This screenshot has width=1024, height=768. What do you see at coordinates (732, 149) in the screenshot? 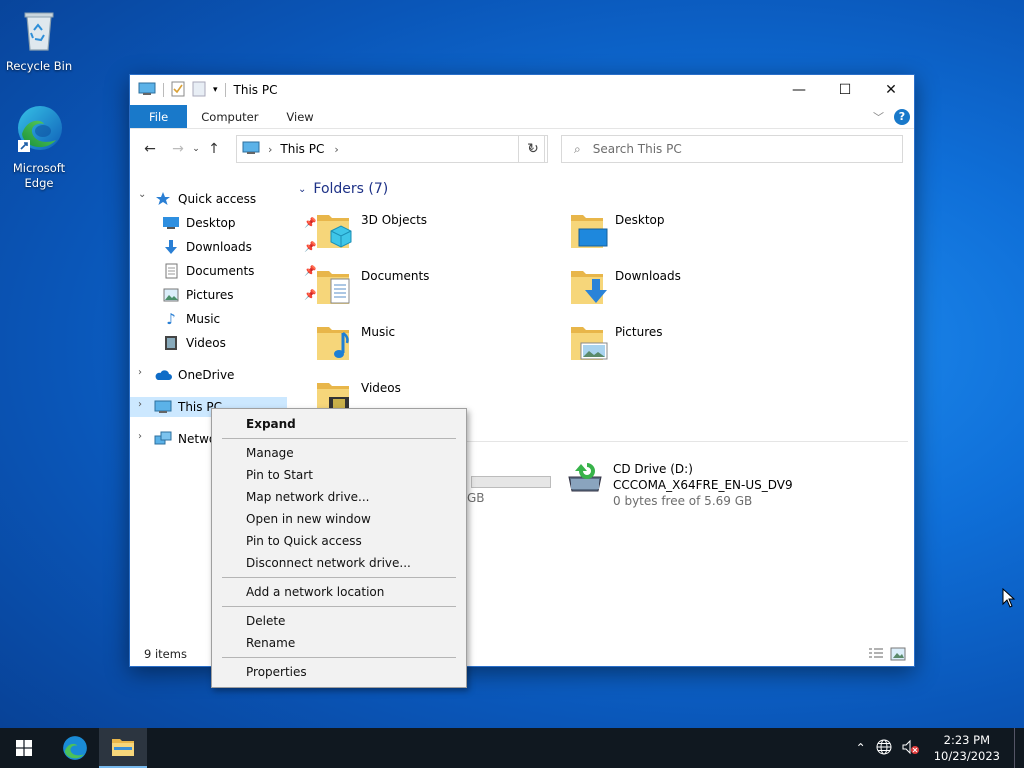
I see `search-input: ⌕ Search This PC` at bounding box center [732, 149].